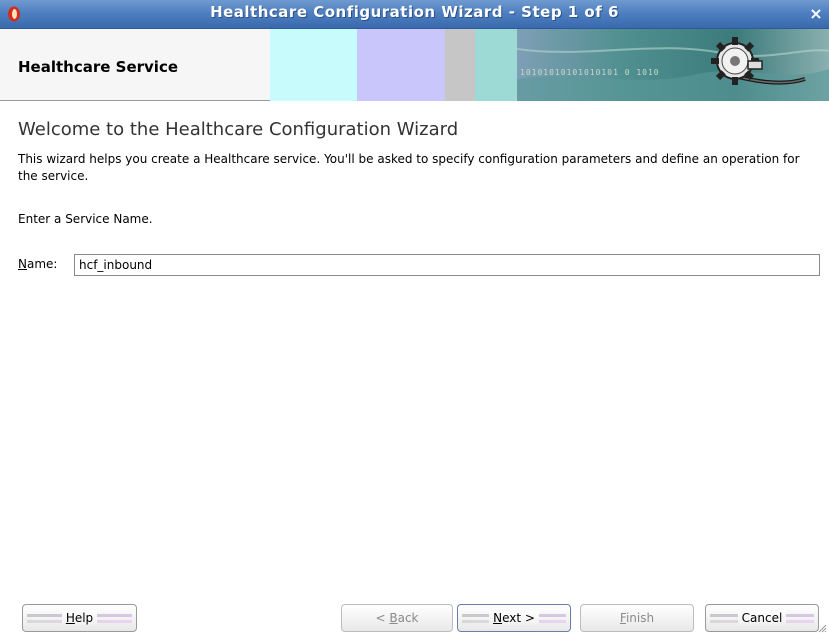  Describe the element at coordinates (85, 219) in the screenshot. I see `service-name-prompt: Enter a Service Name.` at that location.